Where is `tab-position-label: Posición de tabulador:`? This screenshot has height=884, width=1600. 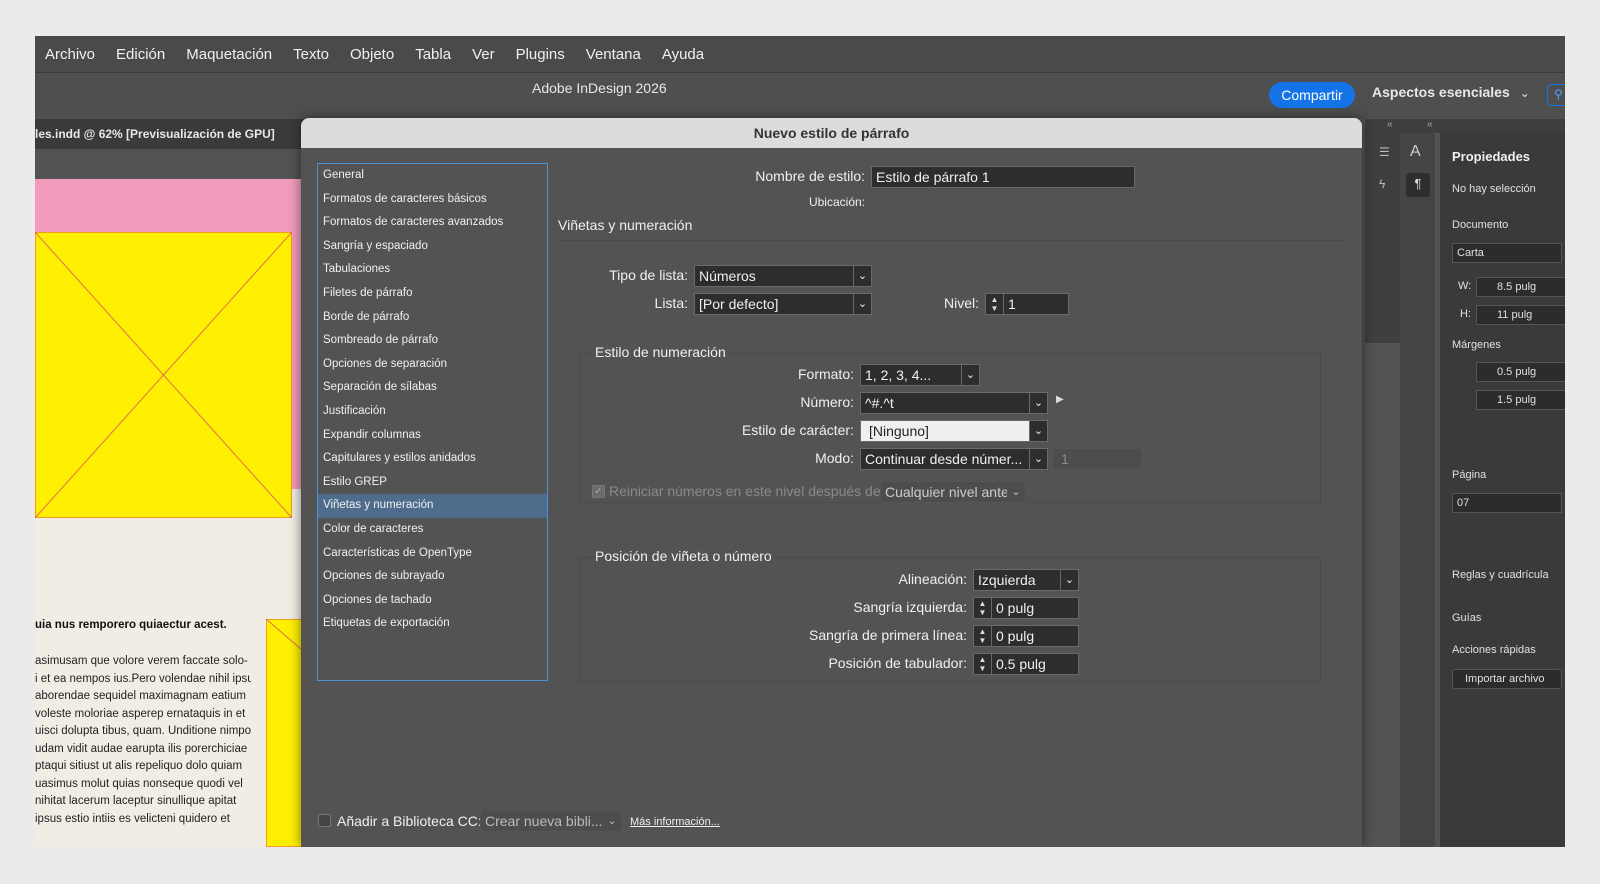
tab-position-label: Posición de tabulador: is located at coordinates (897, 663).